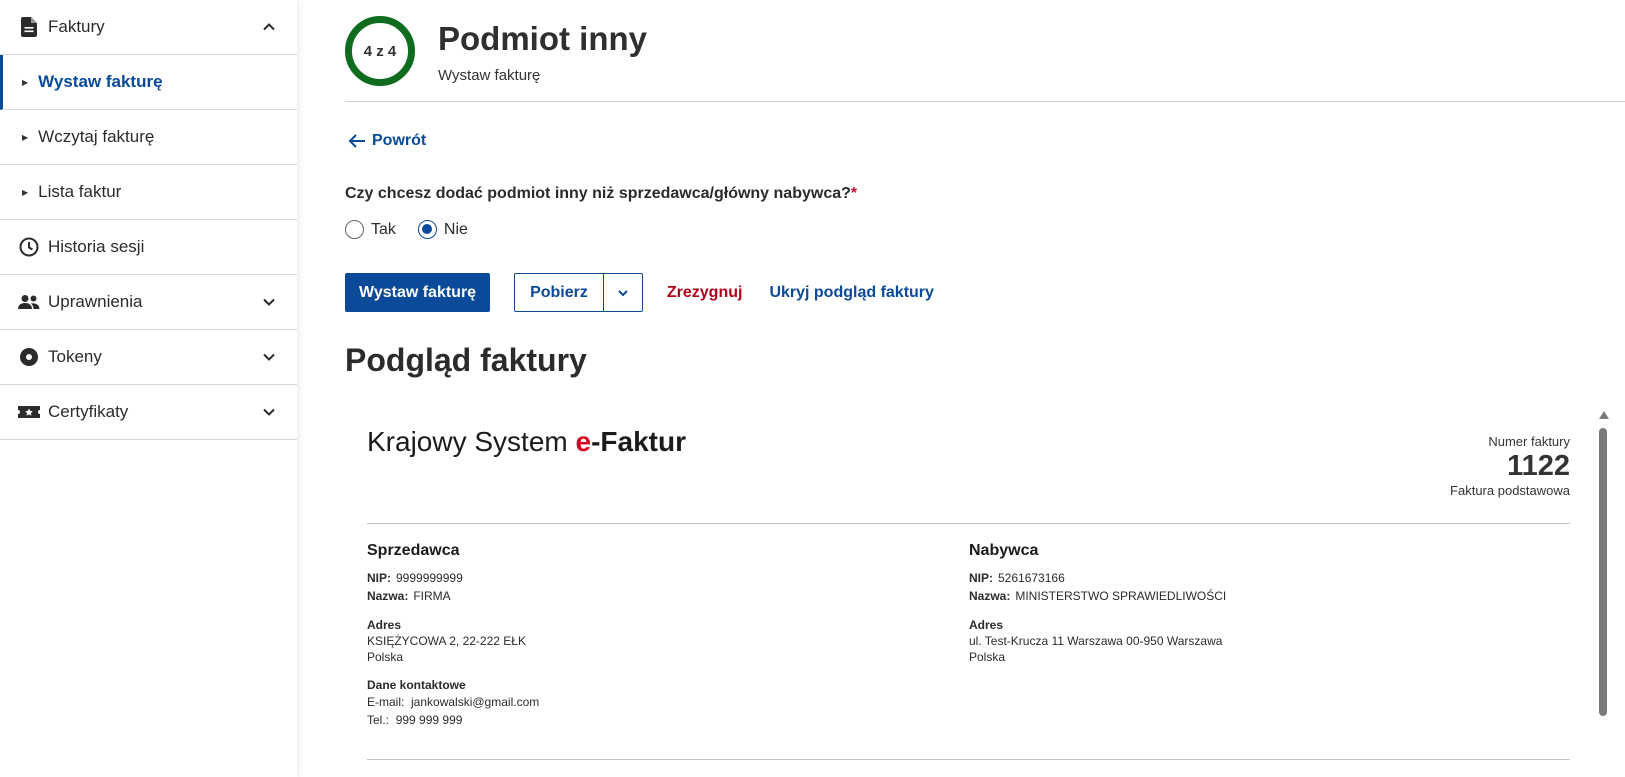  Describe the element at coordinates (1529, 441) in the screenshot. I see `invoice-number-label: Numer faktury` at that location.